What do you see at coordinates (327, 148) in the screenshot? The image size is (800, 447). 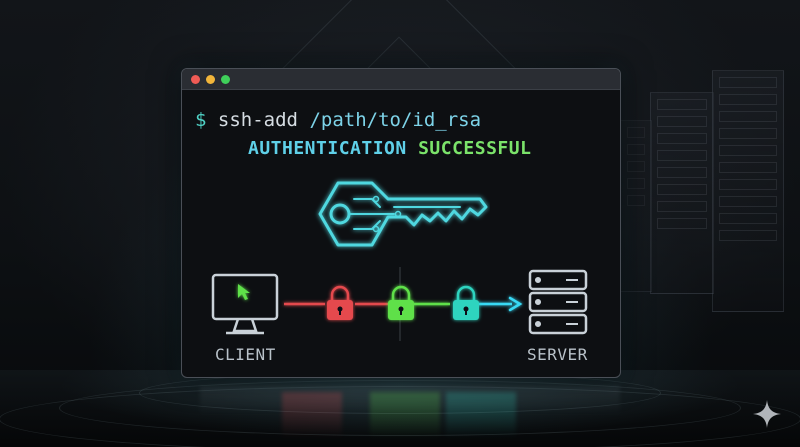 I see `status-word-authentication: AUTHENTICATION` at bounding box center [327, 148].